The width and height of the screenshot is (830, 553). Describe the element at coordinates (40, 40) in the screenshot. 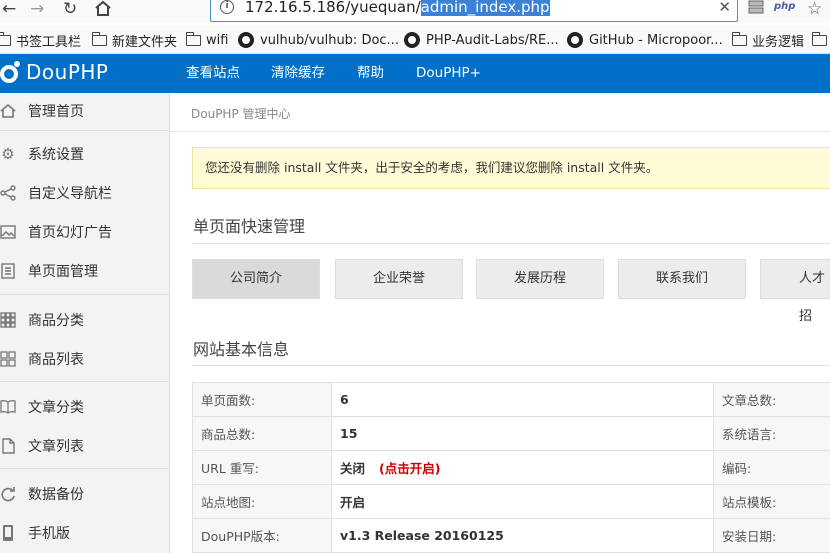

I see `bookmark-item: 书签工具栏` at that location.